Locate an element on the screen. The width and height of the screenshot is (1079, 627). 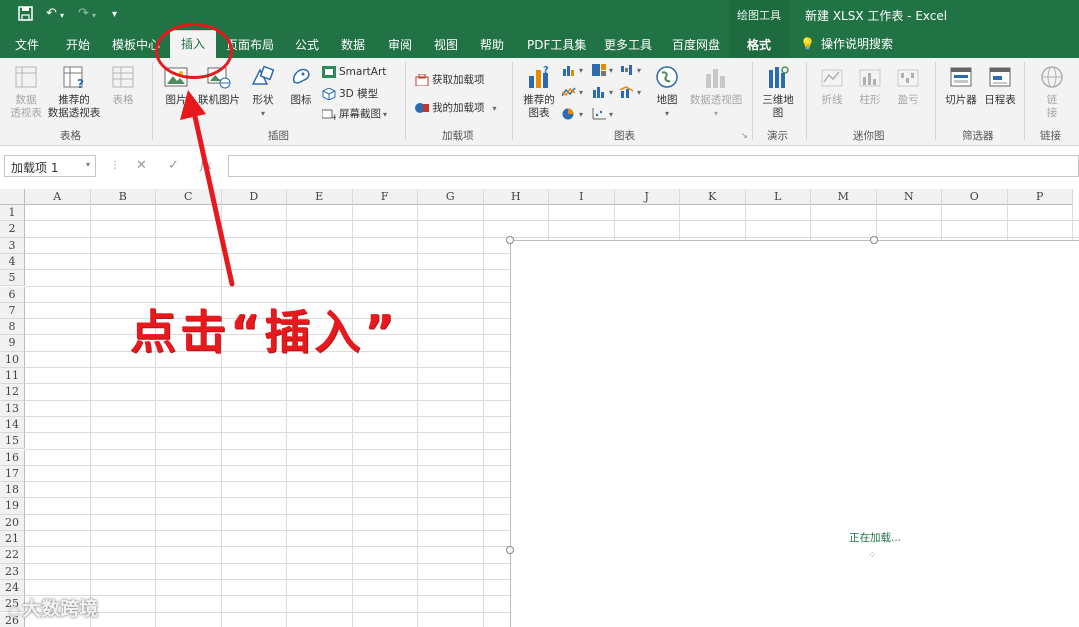
get-addins-button: 获取加载项 is located at coordinates (450, 79).